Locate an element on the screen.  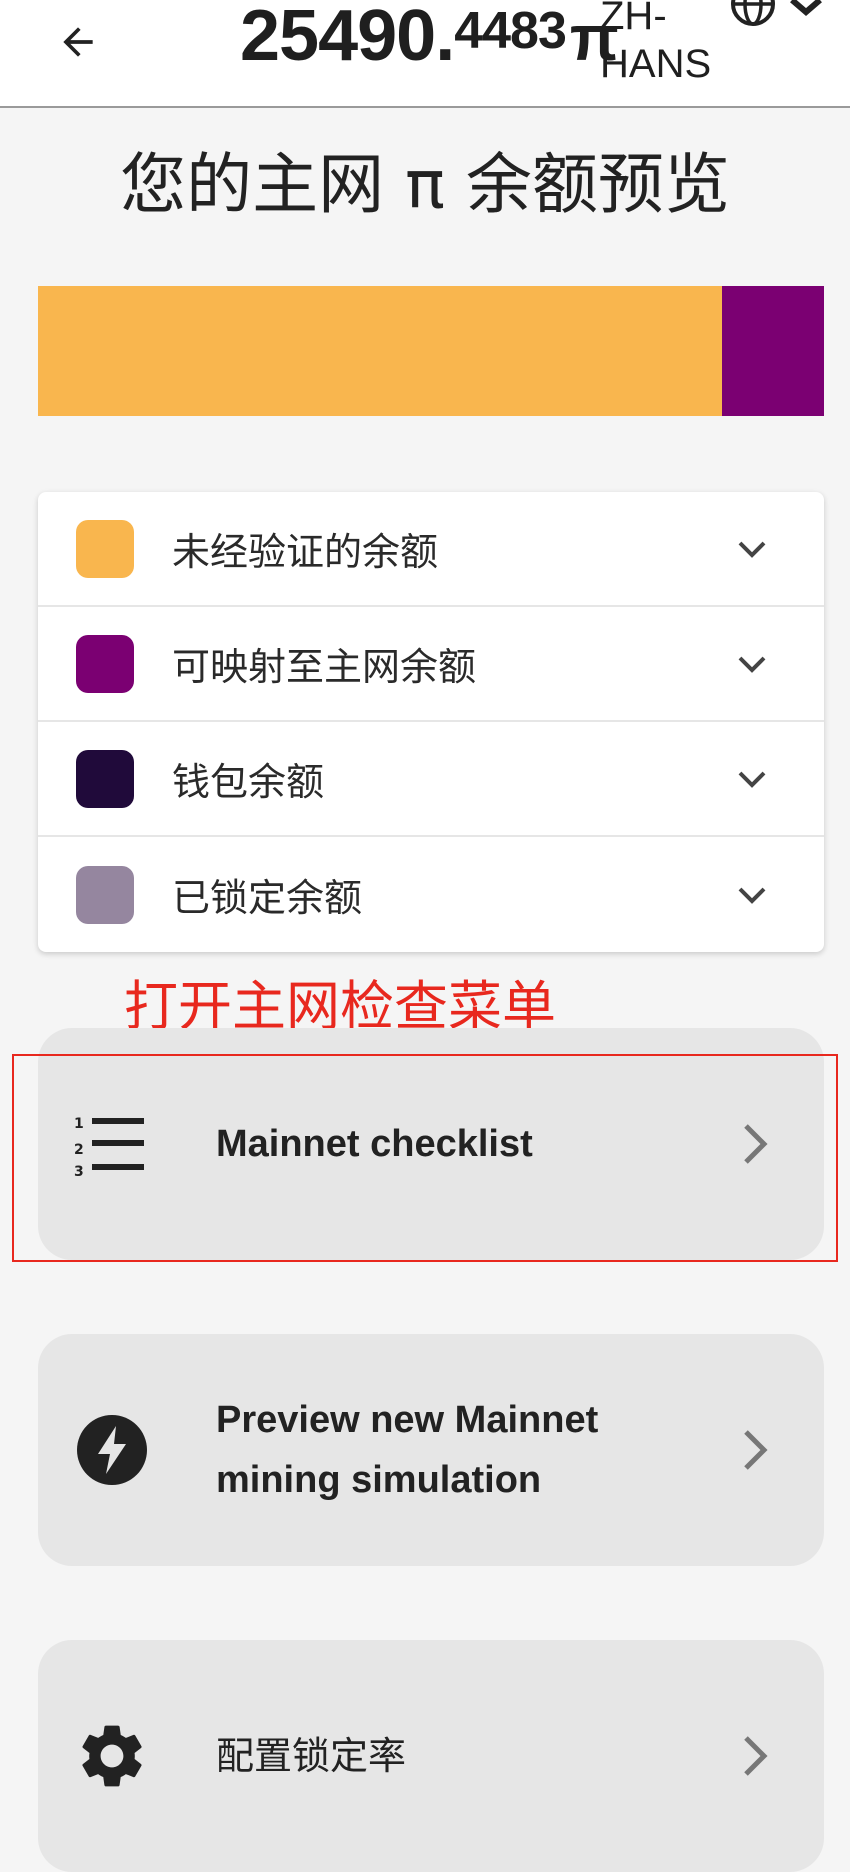
swatch-mappable is located at coordinates (105, 663).